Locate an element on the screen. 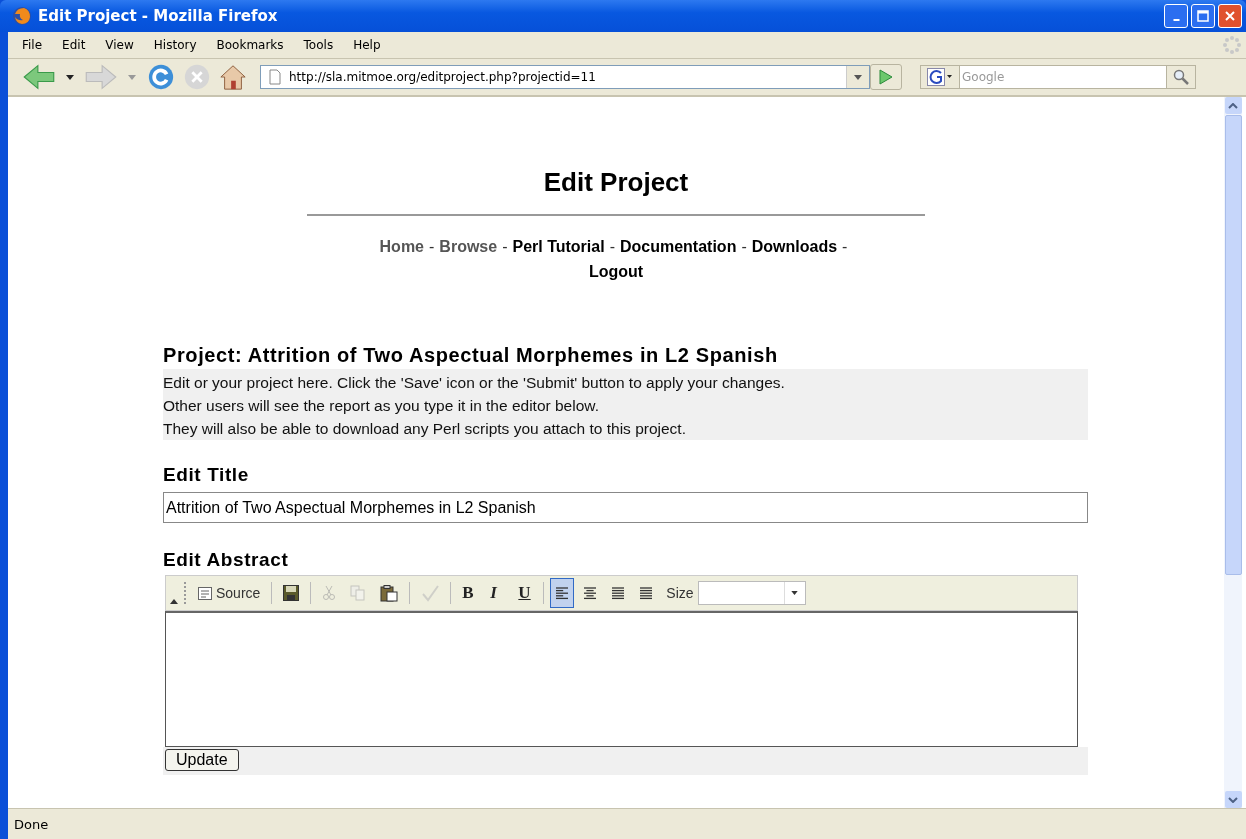 The image size is (1246, 839). scroll-up-icon is located at coordinates (1233, 105).